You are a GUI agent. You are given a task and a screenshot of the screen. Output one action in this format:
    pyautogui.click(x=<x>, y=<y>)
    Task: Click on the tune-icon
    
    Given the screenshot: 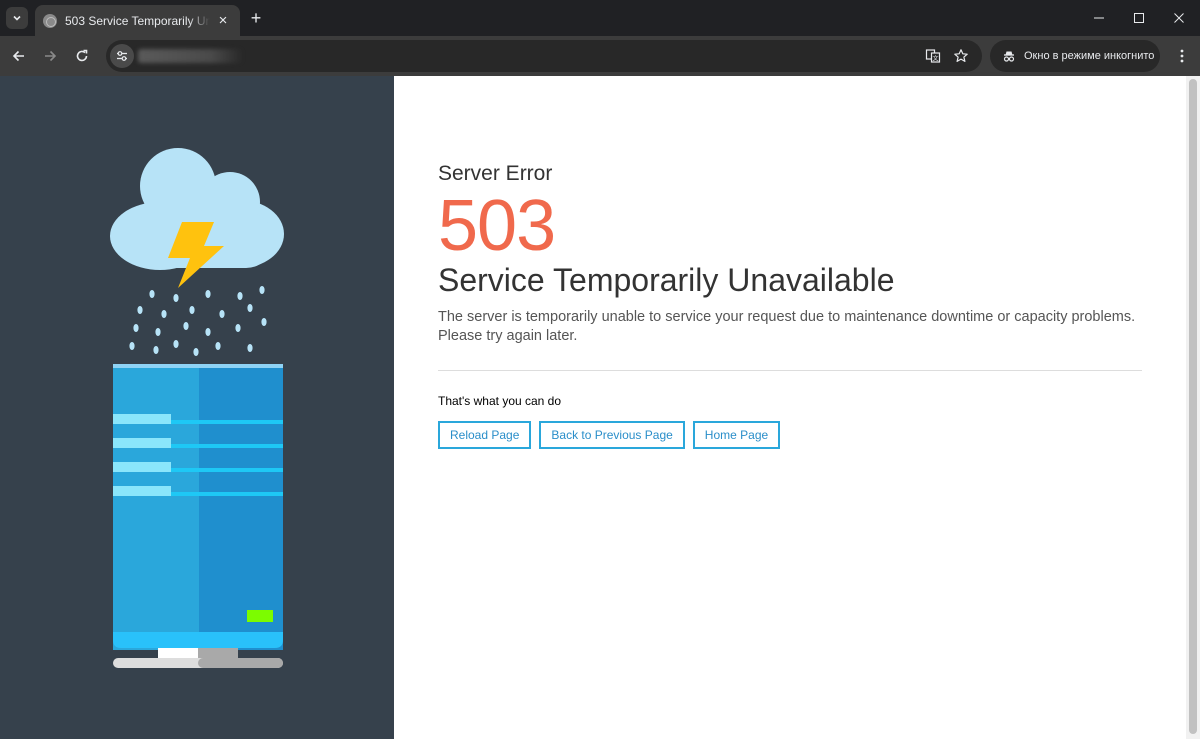 What is the action you would take?
    pyautogui.click(x=122, y=56)
    